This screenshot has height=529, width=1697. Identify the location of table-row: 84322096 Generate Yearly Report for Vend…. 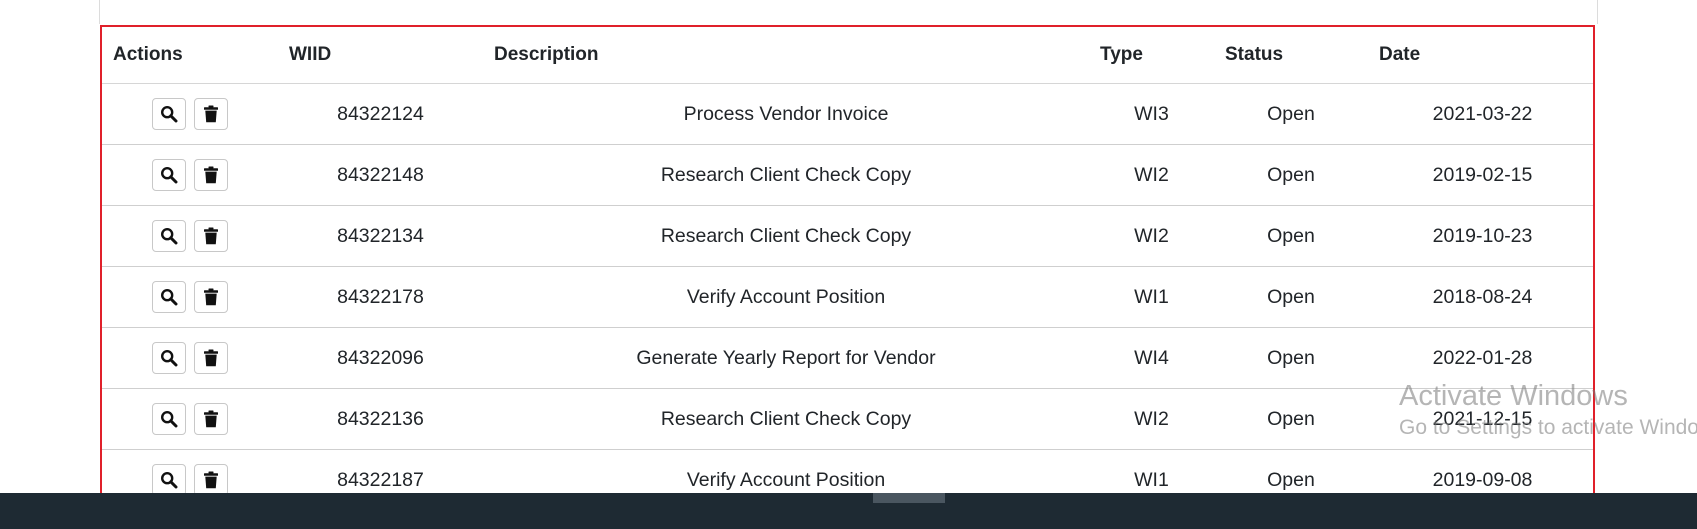
(847, 358).